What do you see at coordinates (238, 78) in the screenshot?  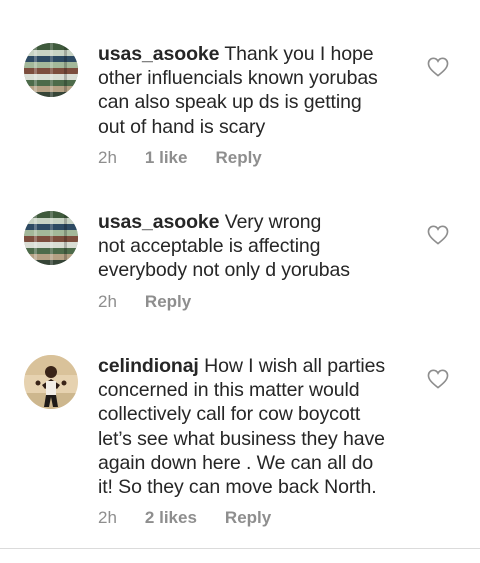 I see `comment-text-line: other influencials known yorubas` at bounding box center [238, 78].